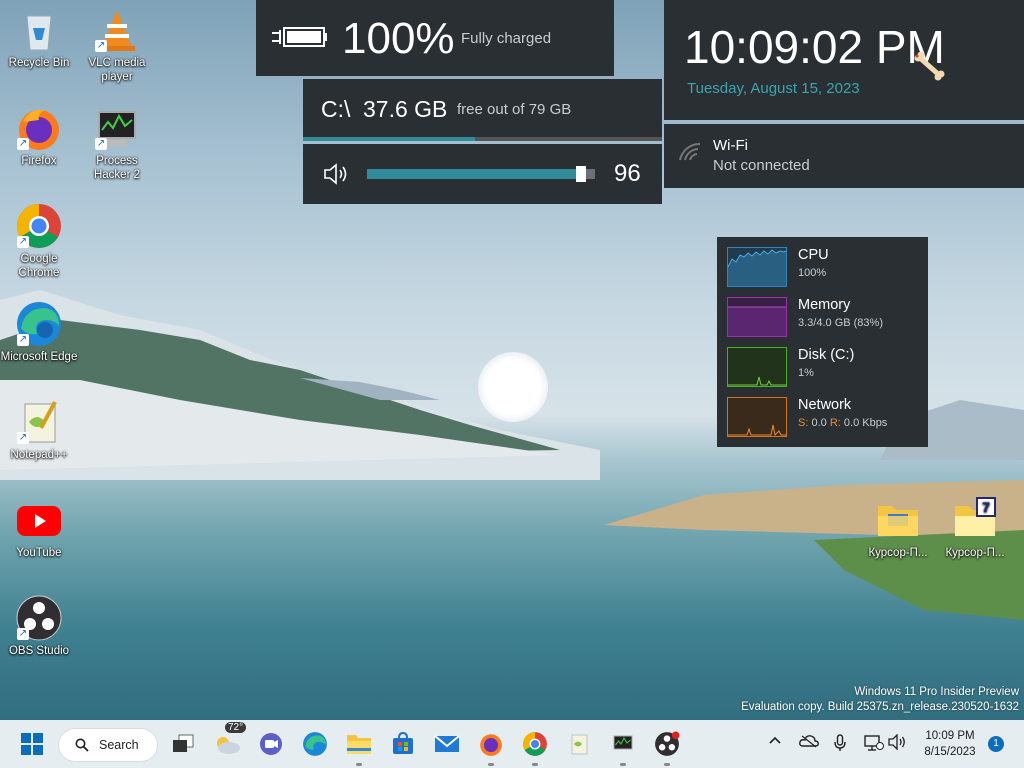  Describe the element at coordinates (824, 305) in the screenshot. I see `perf-memory-label: Memory` at that location.